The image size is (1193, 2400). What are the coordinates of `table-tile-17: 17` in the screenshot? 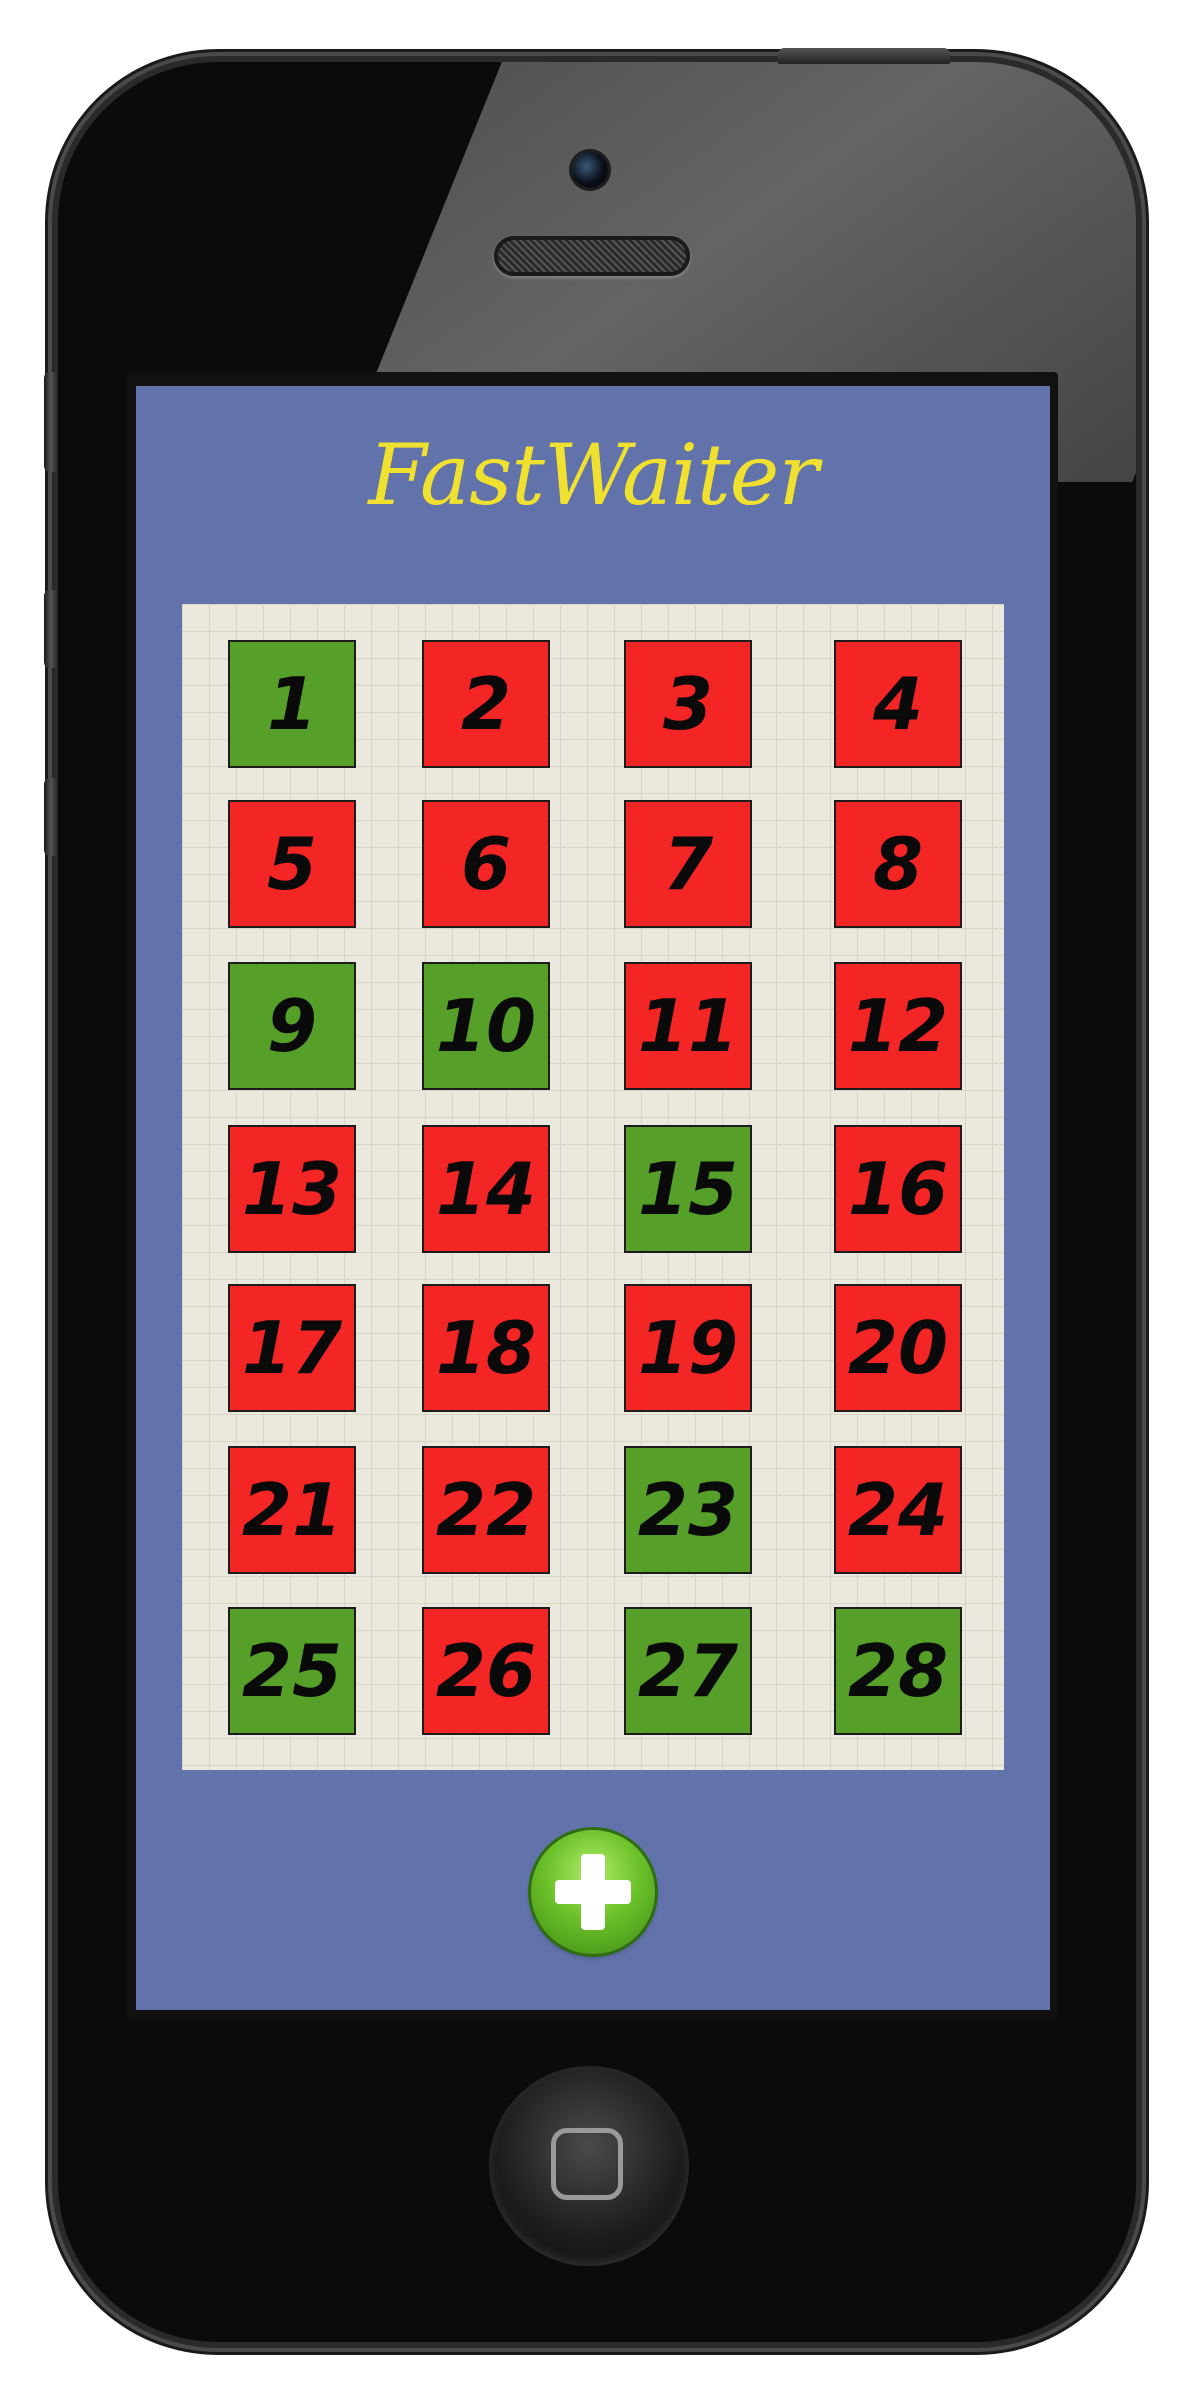 It's located at (292, 1348).